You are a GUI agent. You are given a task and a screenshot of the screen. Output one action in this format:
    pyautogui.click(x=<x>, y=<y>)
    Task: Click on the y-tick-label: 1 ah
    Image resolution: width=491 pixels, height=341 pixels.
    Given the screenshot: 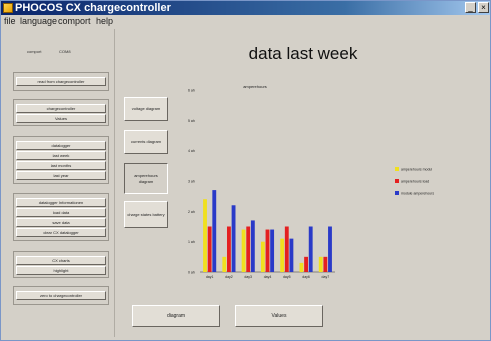 What is the action you would take?
    pyautogui.click(x=191, y=242)
    